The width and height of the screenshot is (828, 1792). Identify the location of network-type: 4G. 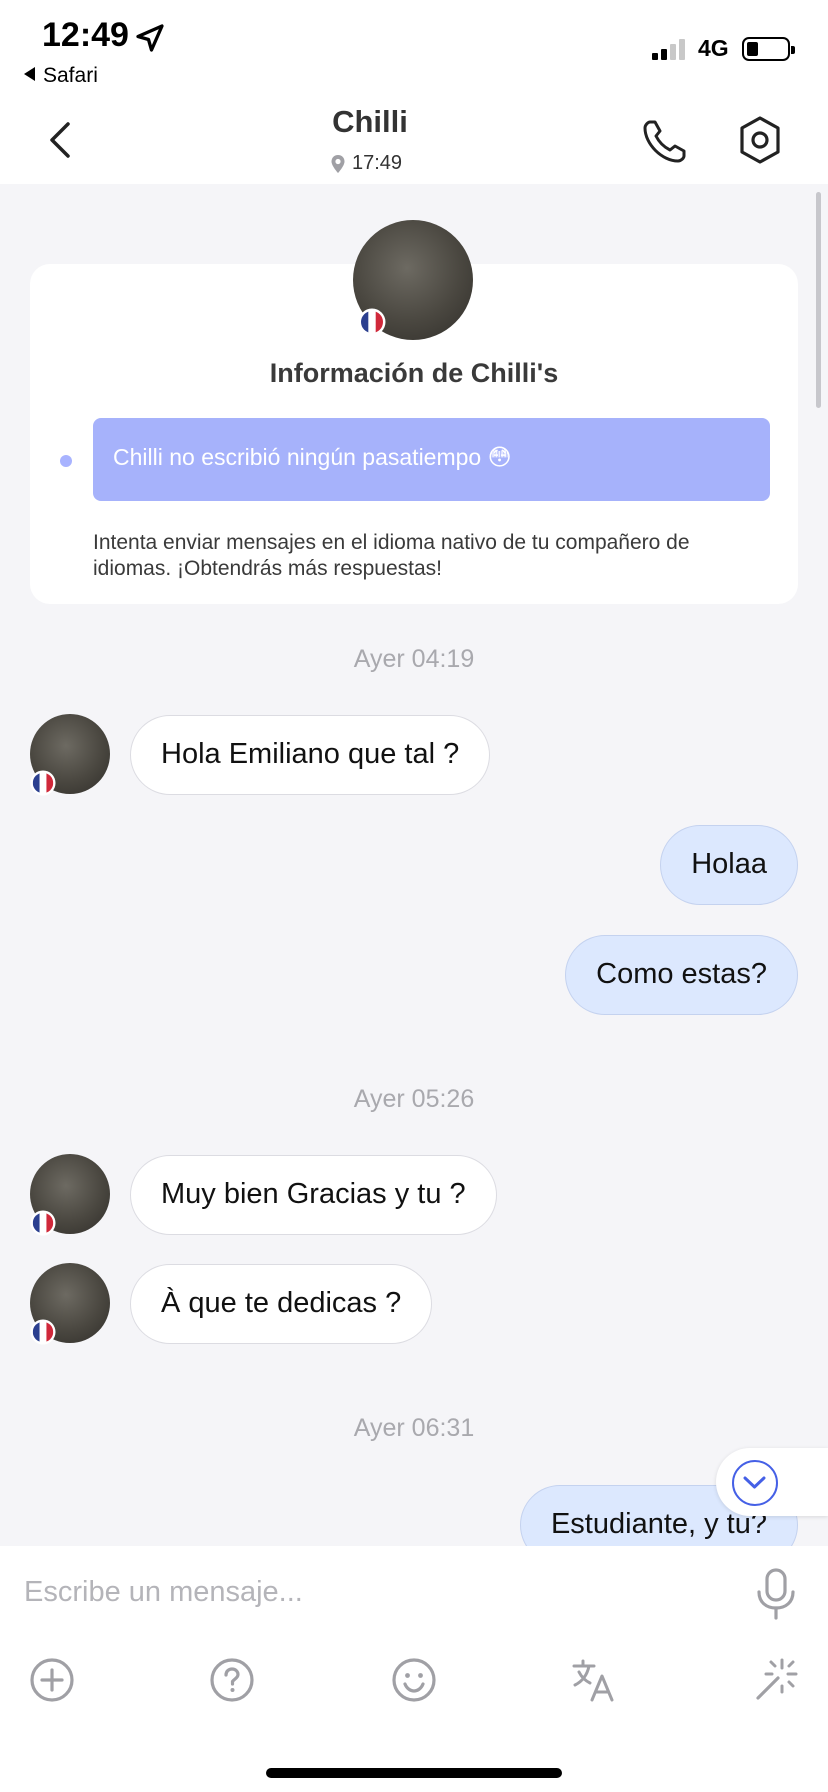
(713, 48).